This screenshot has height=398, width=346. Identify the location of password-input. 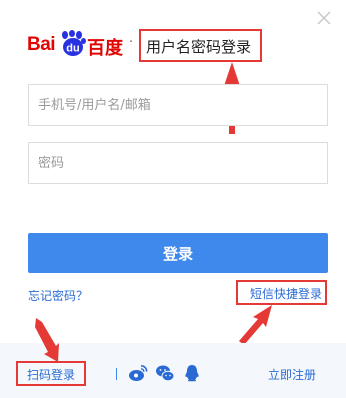
(178, 163).